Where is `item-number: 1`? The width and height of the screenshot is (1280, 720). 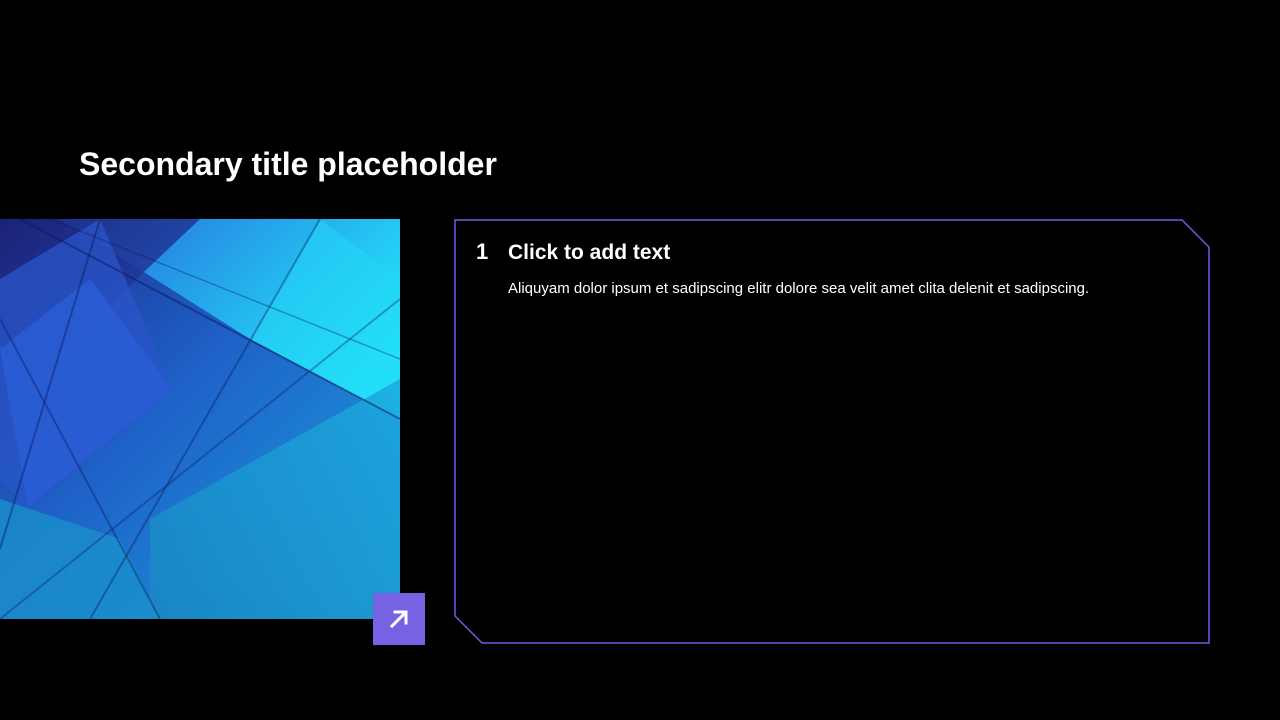
item-number: 1 is located at coordinates (482, 251).